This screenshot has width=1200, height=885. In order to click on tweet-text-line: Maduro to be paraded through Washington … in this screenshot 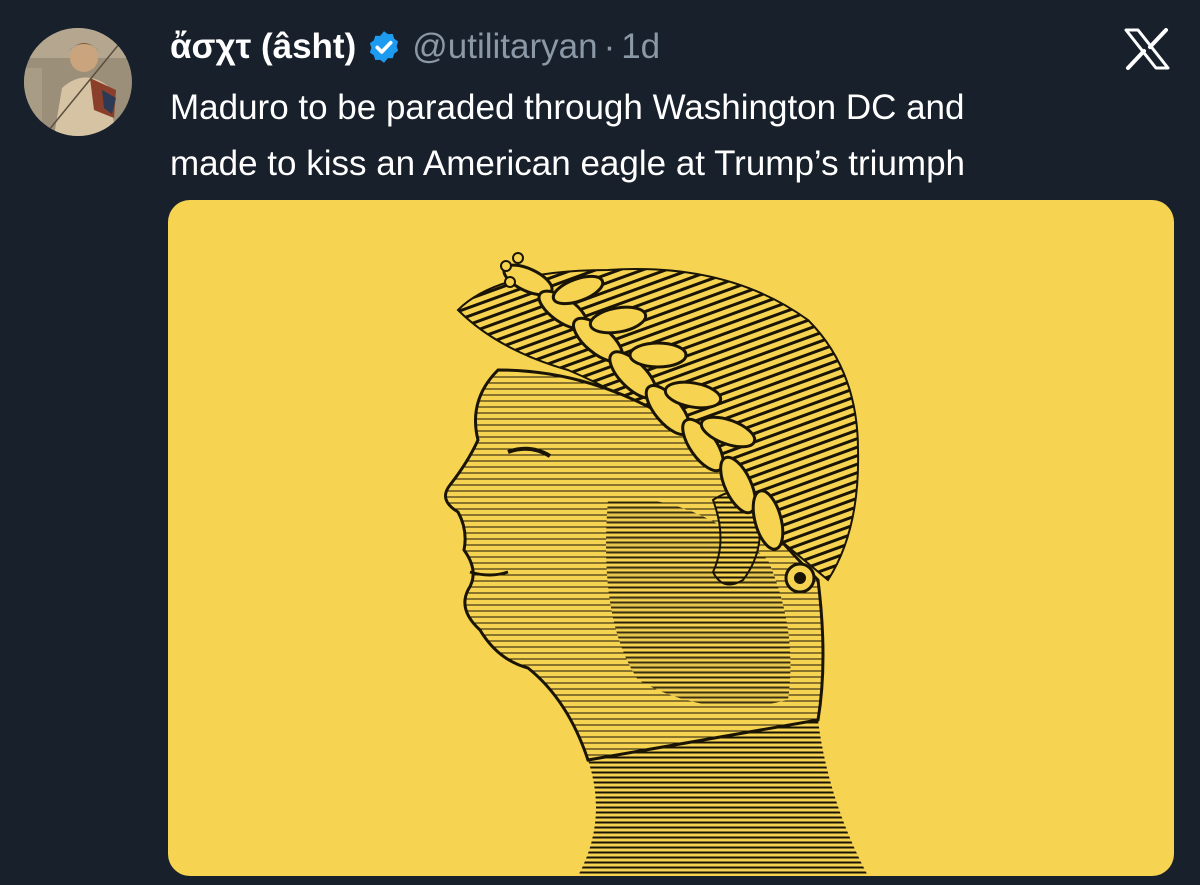, I will do `click(567, 107)`.